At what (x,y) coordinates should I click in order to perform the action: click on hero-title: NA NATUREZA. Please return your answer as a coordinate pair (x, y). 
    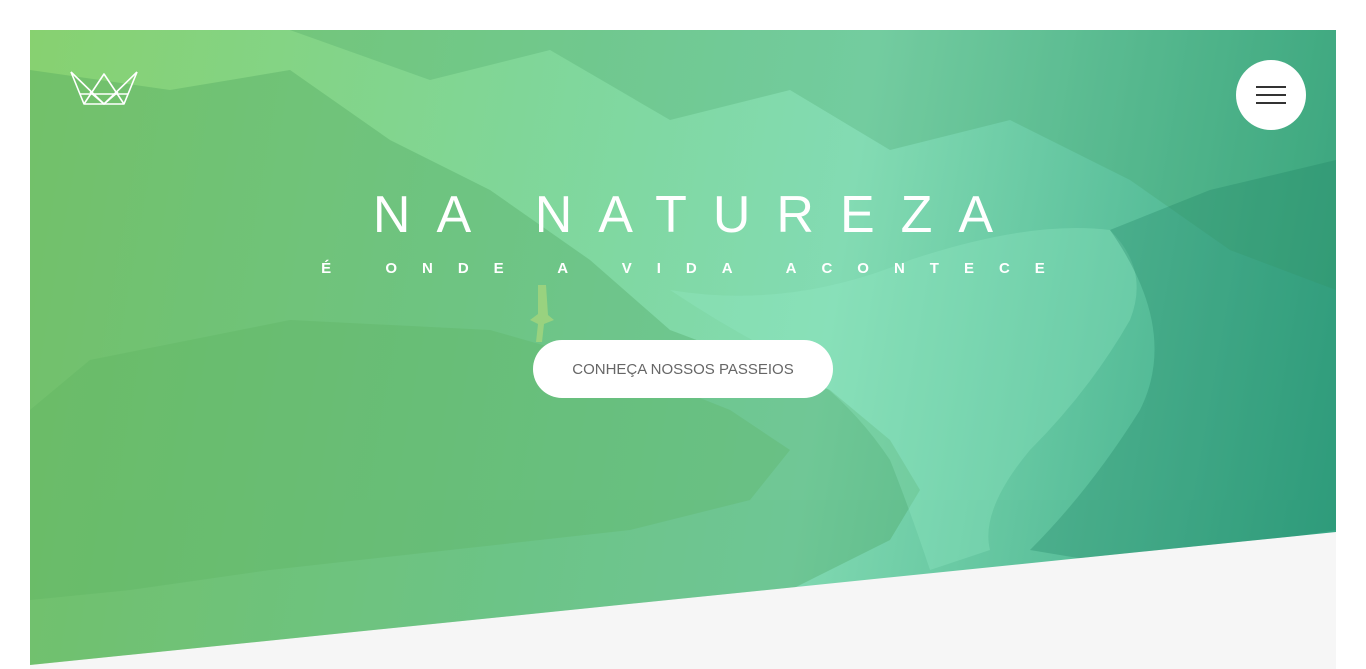
    Looking at the image, I should click on (696, 215).